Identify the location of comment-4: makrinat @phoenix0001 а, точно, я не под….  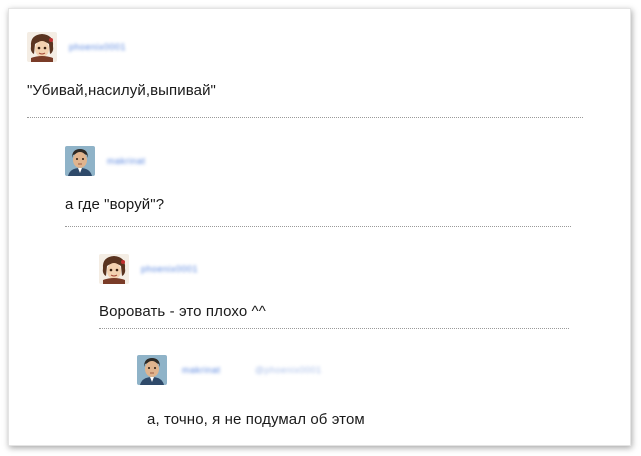
(357, 391).